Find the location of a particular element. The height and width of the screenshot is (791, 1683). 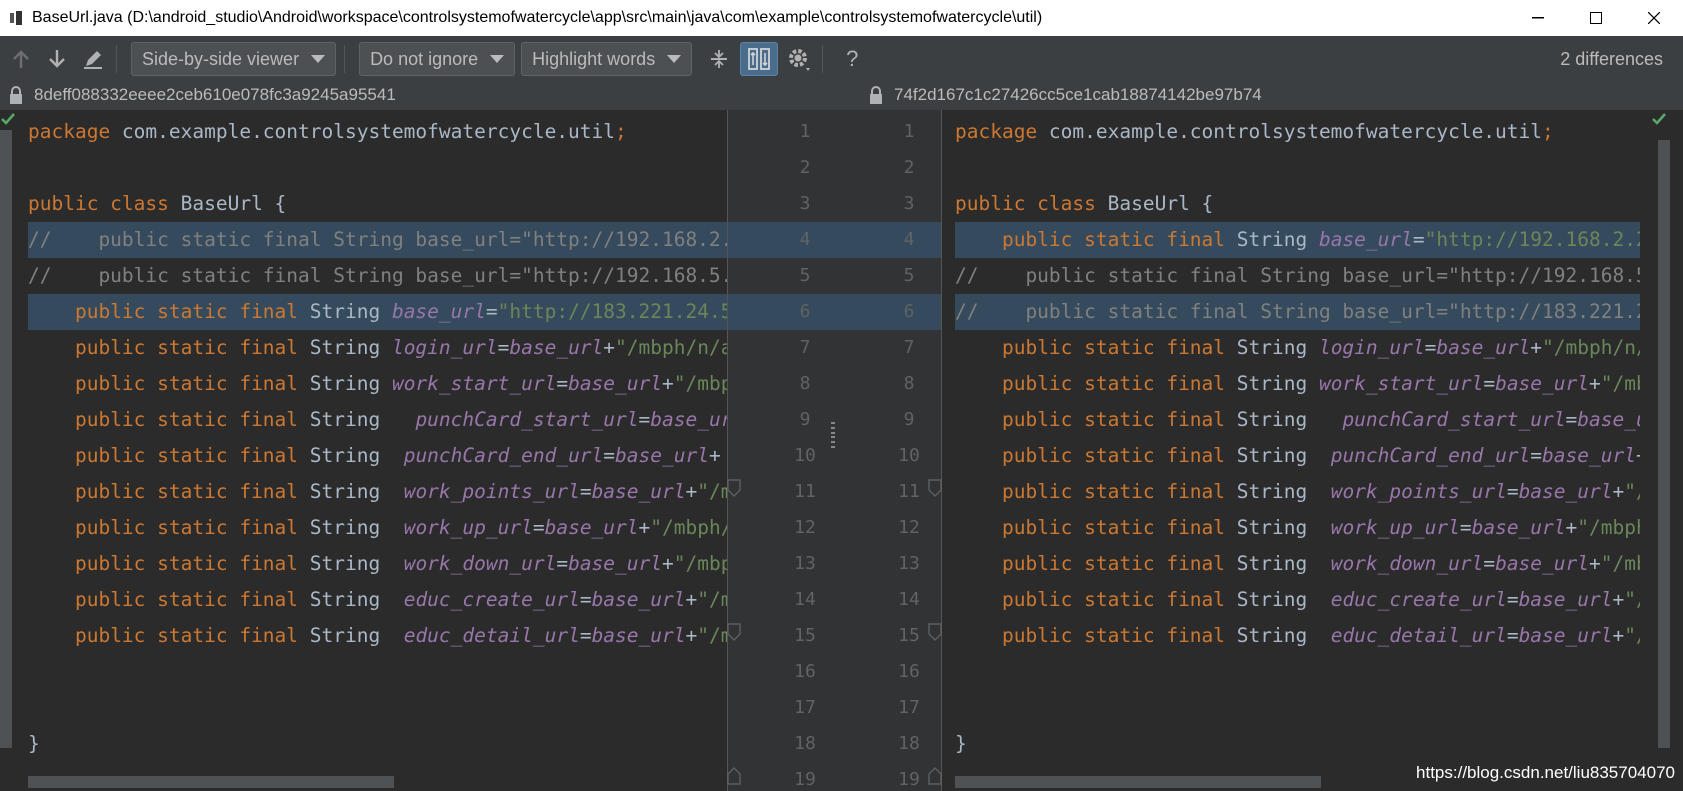

right-line-number: 8 is located at coordinates (909, 383).